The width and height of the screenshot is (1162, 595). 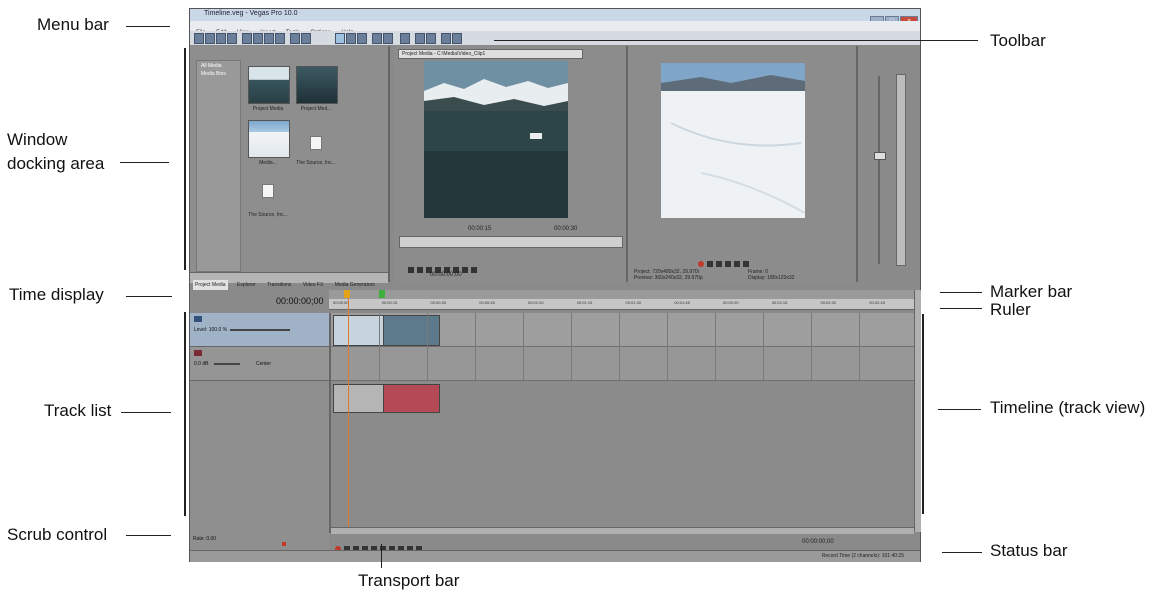 What do you see at coordinates (221, 38) in the screenshot?
I see `save-icon` at bounding box center [221, 38].